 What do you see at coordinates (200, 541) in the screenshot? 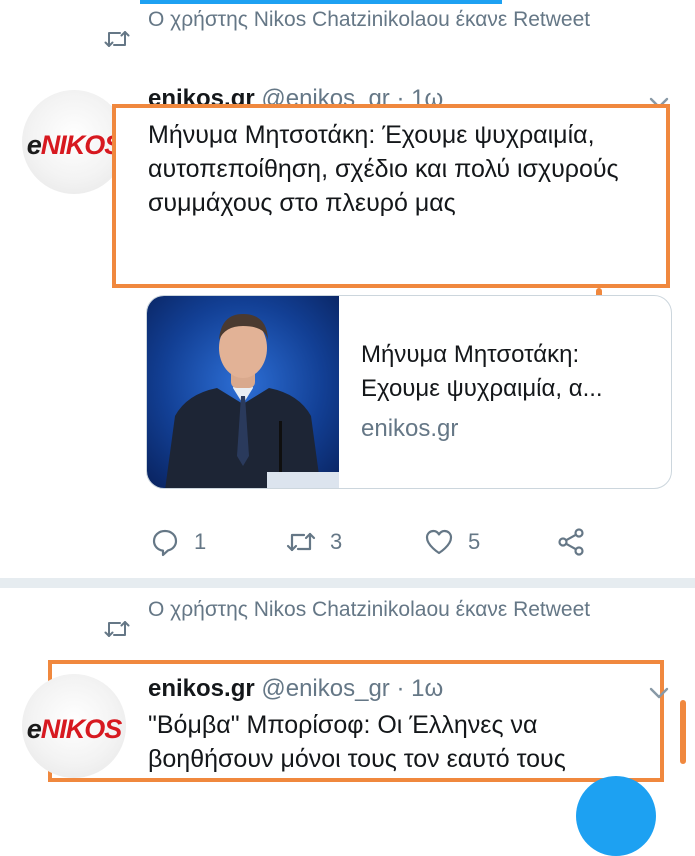
I see `reply-count: 1` at bounding box center [200, 541].